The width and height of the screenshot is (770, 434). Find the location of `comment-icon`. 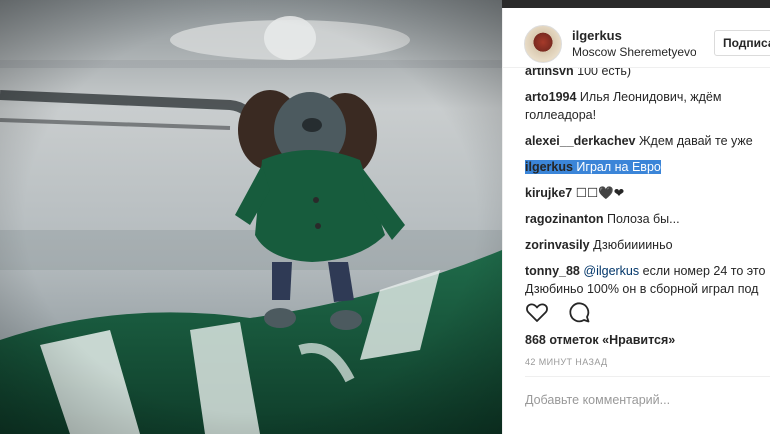

comment-icon is located at coordinates (579, 312).